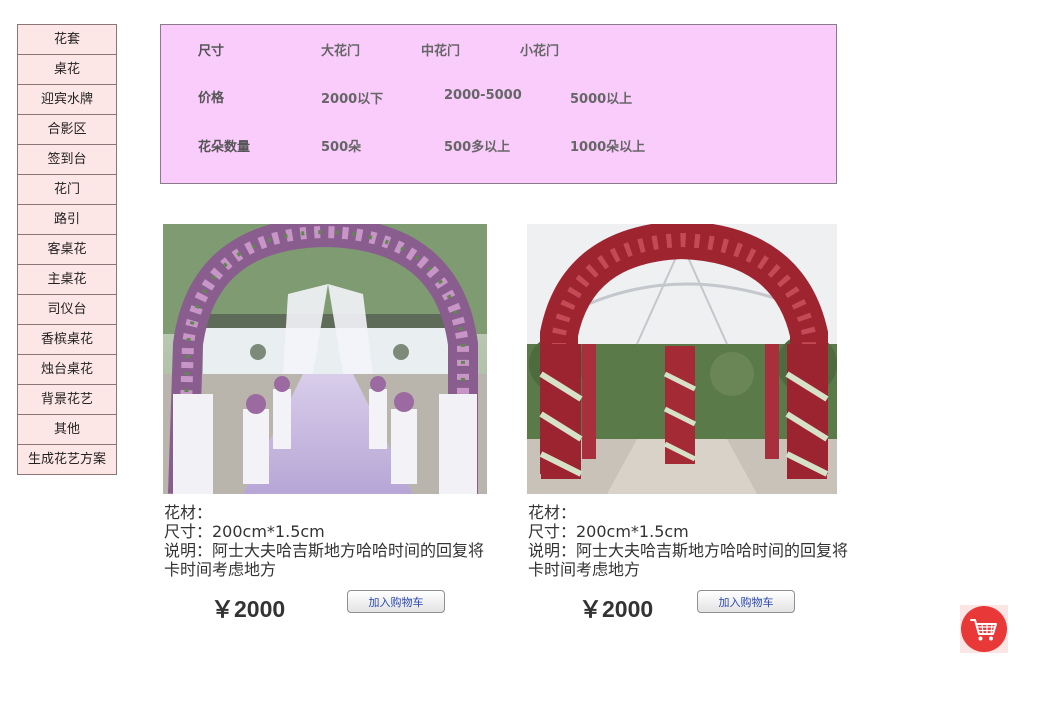 This screenshot has height=712, width=1058. I want to click on sidebar-item-generate-plan: 生成花艺方案, so click(67, 460).